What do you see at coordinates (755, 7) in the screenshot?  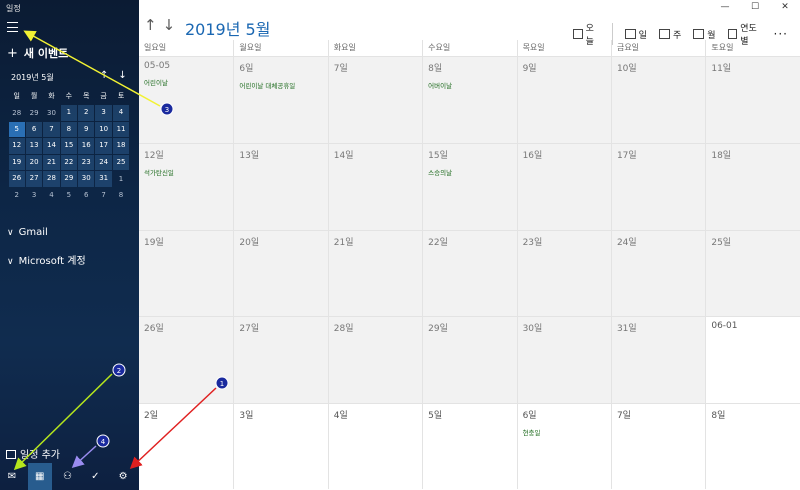 I see `maximize-button: ☐` at bounding box center [755, 7].